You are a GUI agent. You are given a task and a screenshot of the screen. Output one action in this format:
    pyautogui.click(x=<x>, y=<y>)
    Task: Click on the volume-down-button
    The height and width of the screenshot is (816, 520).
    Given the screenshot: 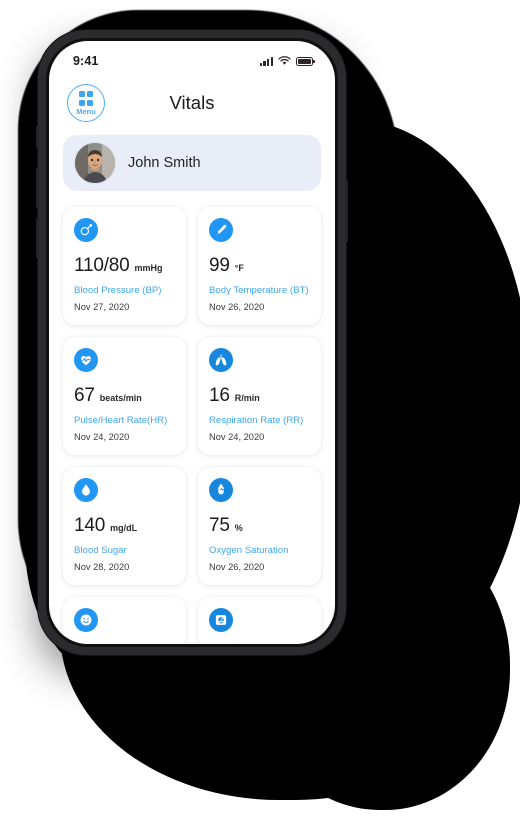 What is the action you would take?
    pyautogui.click(x=37, y=238)
    